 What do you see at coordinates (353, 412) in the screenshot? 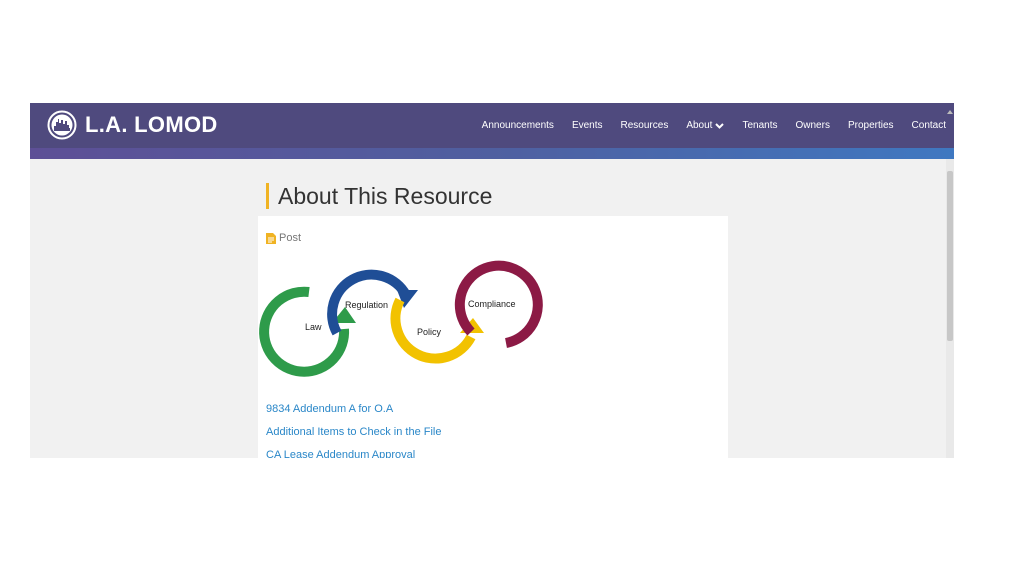
I see `resource-link: 9834 Addendum A for O.A` at bounding box center [353, 412].